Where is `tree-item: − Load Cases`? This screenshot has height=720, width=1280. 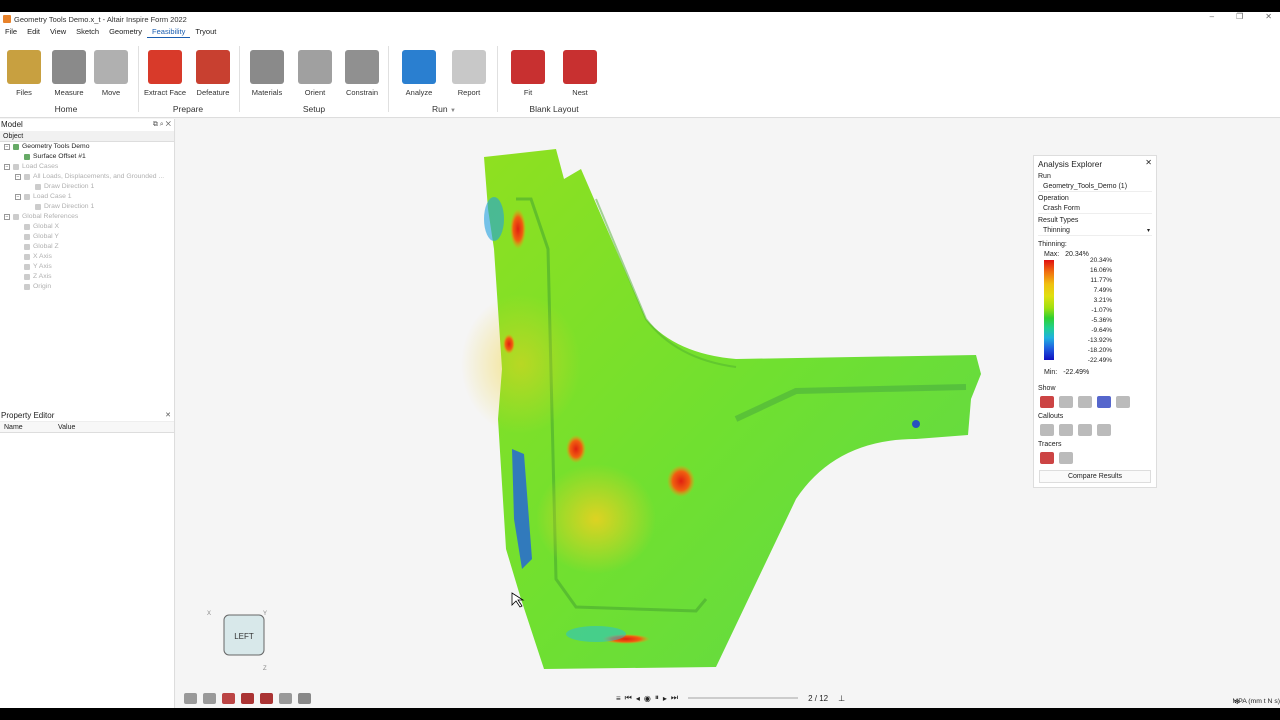 tree-item: − Load Cases is located at coordinates (87, 167).